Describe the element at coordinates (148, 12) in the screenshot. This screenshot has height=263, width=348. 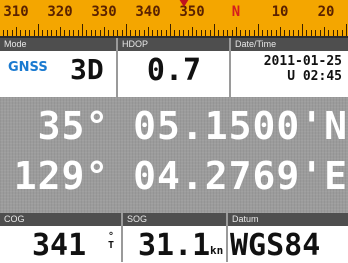
I see `heading-label-340: 340` at that location.